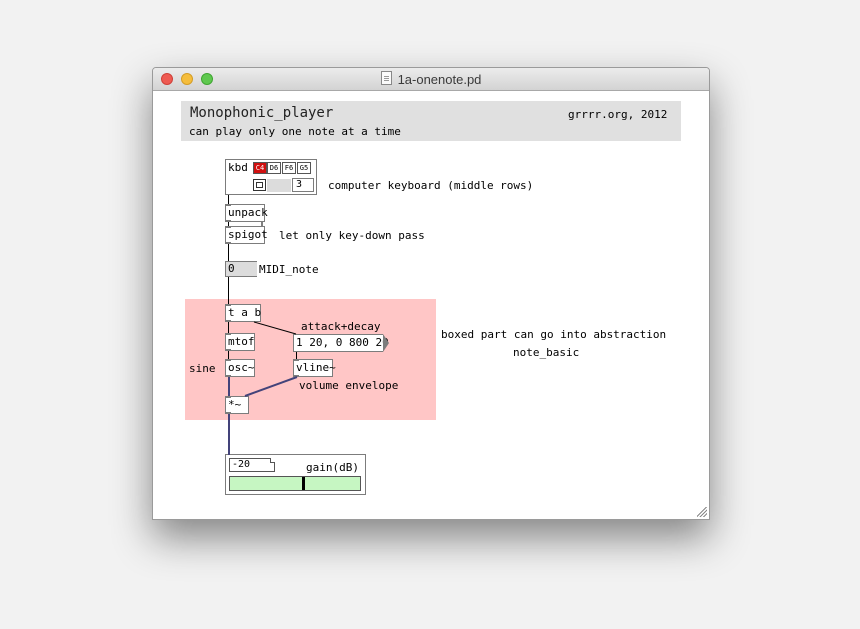 Image resolution: width=860 pixels, height=629 pixels. I want to click on resize-grip-icon, so click(702, 512).